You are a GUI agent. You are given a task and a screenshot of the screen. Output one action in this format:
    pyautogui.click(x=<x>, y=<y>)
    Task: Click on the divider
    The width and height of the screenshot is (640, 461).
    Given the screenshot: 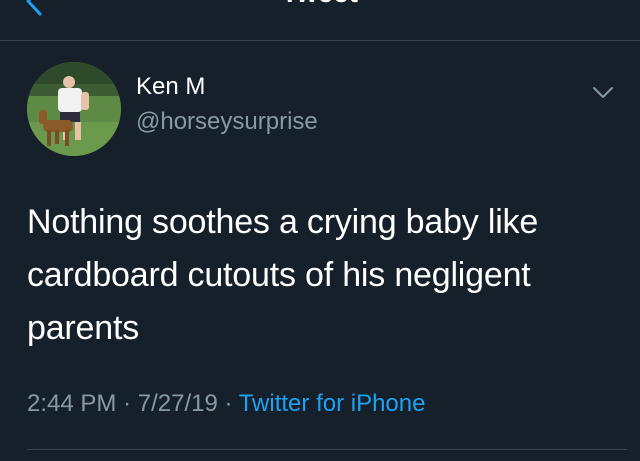 What is the action you would take?
    pyautogui.click(x=327, y=449)
    